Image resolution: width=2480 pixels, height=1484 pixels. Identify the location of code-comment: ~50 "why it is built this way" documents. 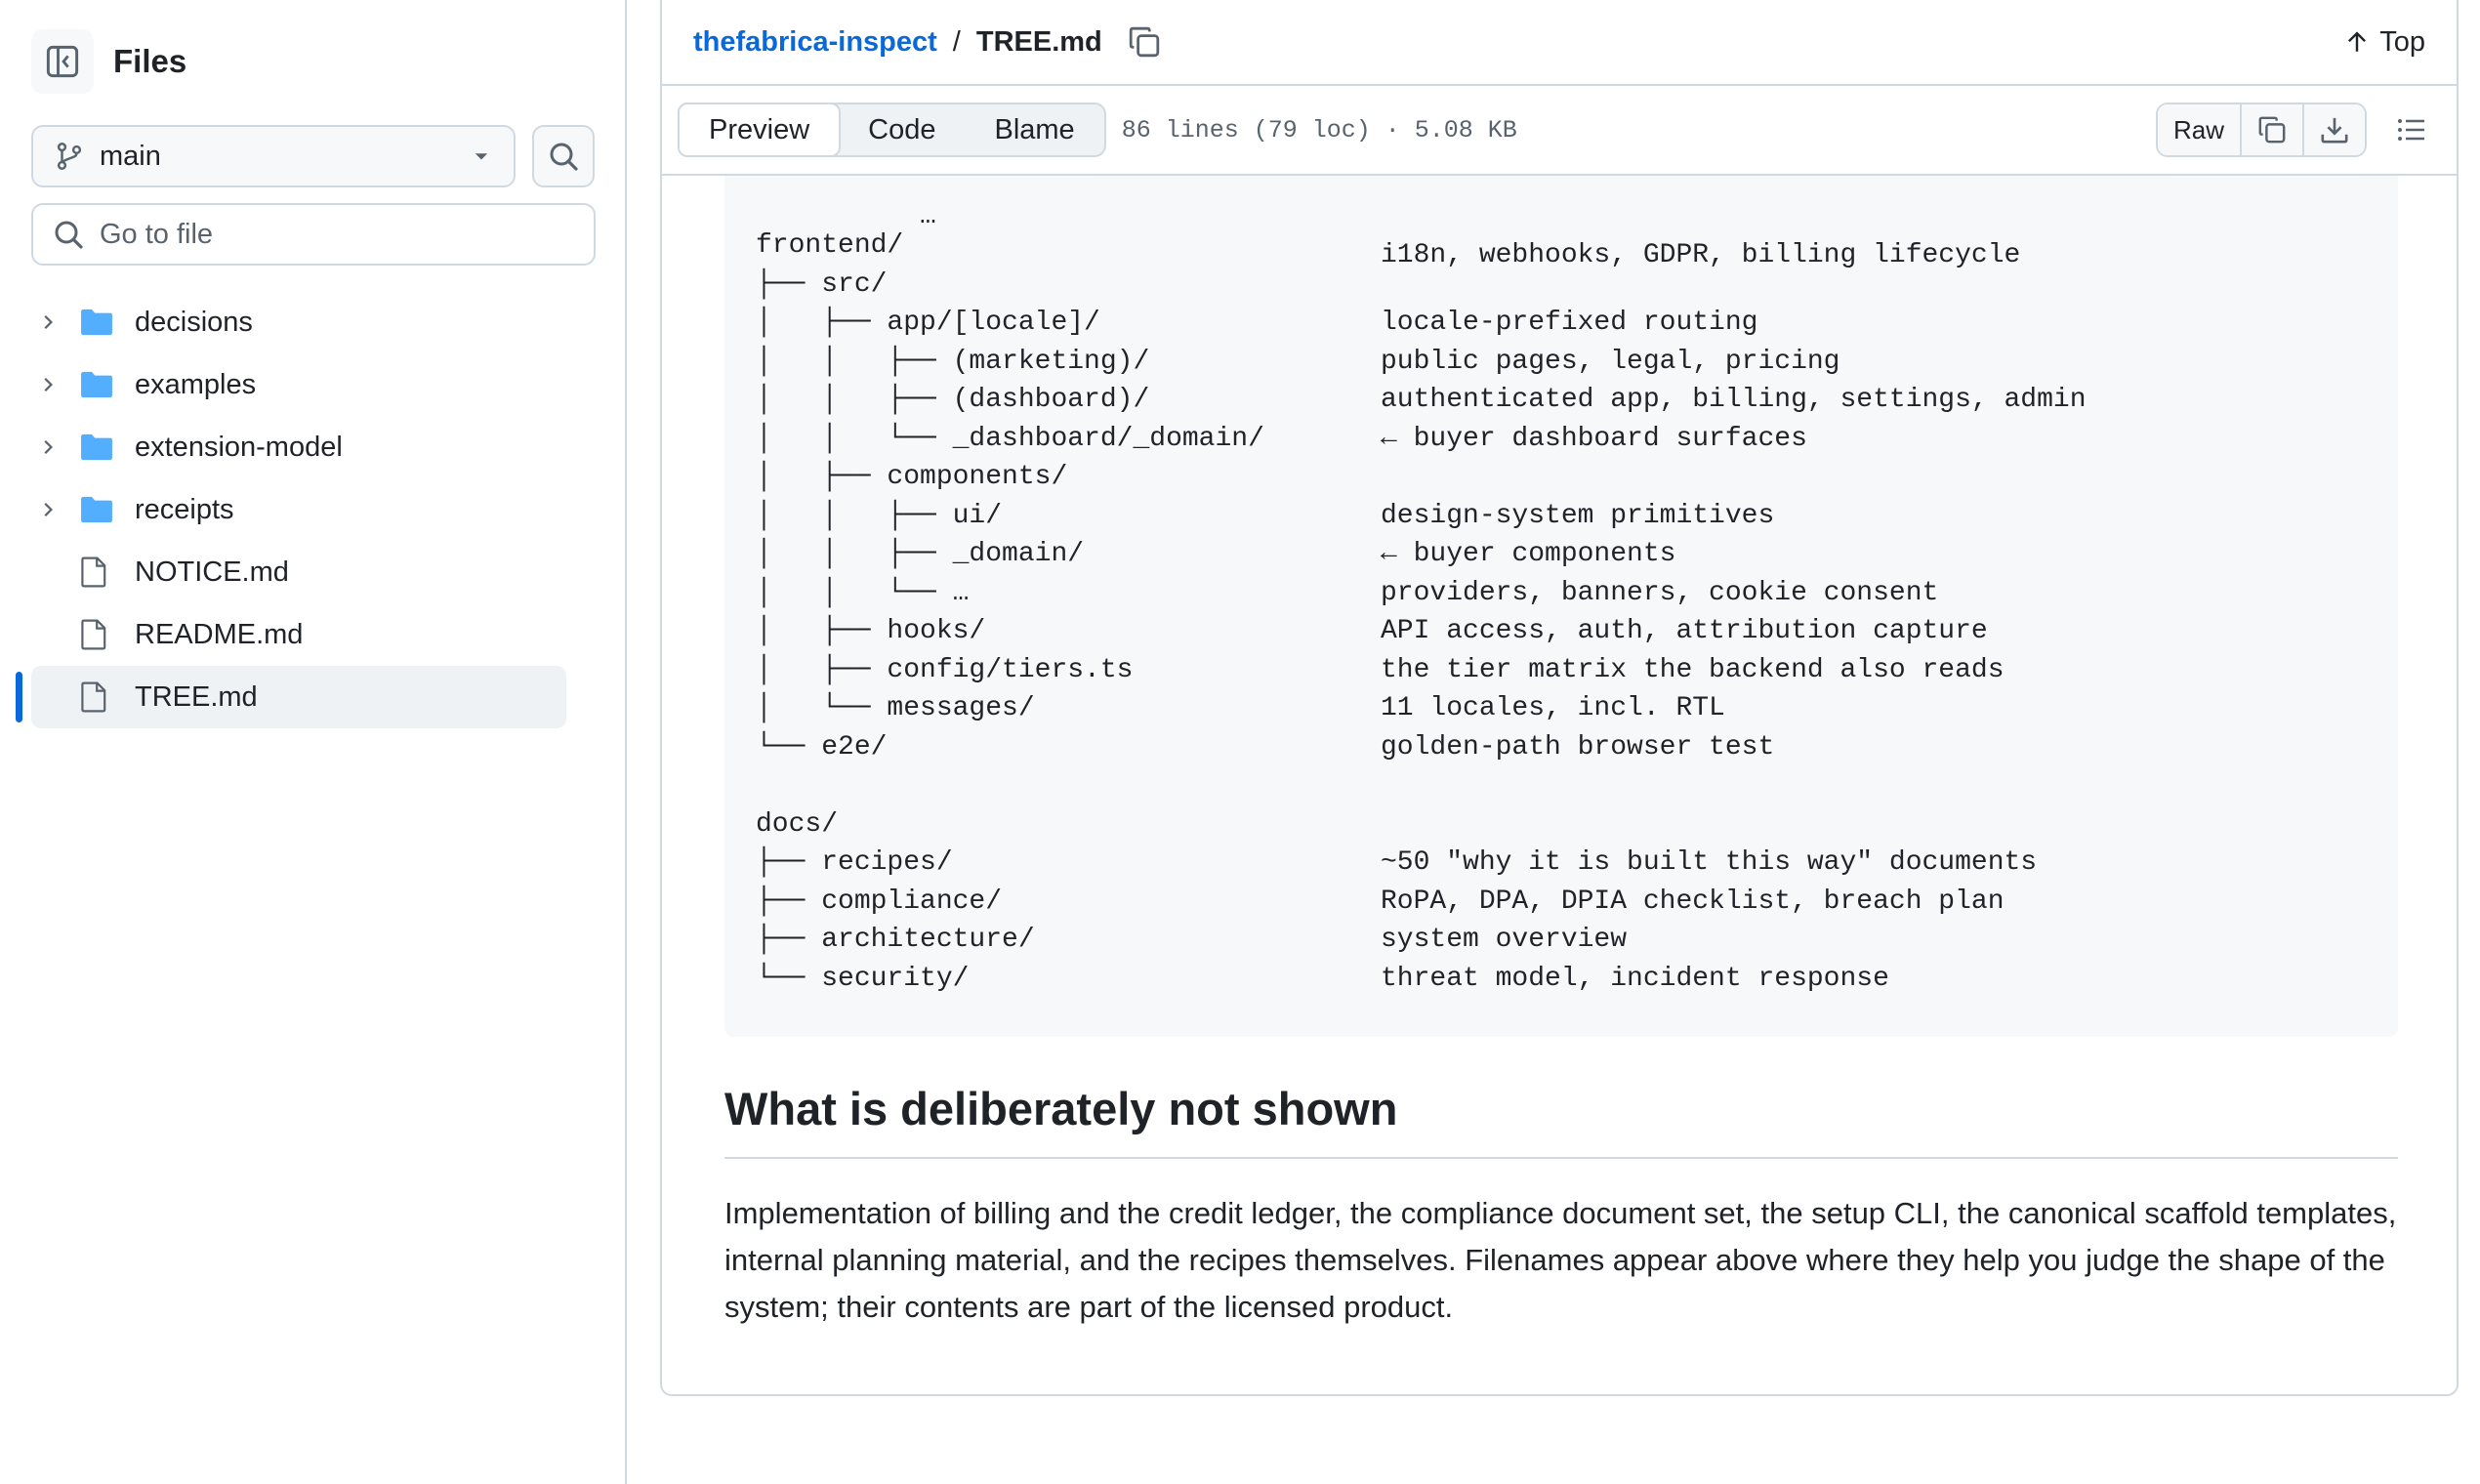
(1709, 863).